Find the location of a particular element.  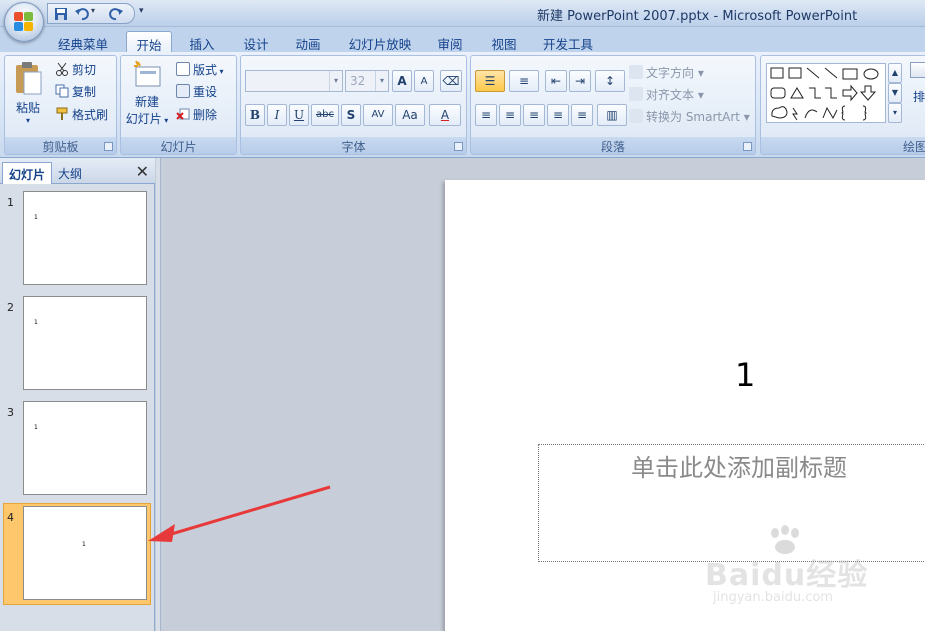

watermark-logo: Baidu经验 is located at coordinates (787, 575).